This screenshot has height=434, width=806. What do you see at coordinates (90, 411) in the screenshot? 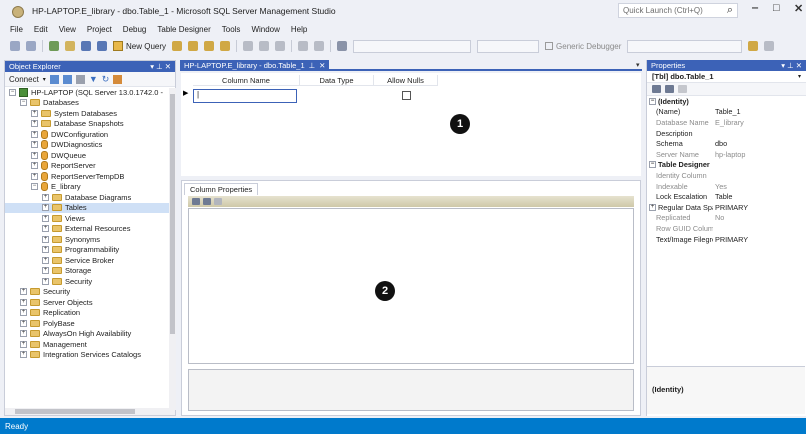
I see `object-explorer-hscrollbar` at bounding box center [90, 411].